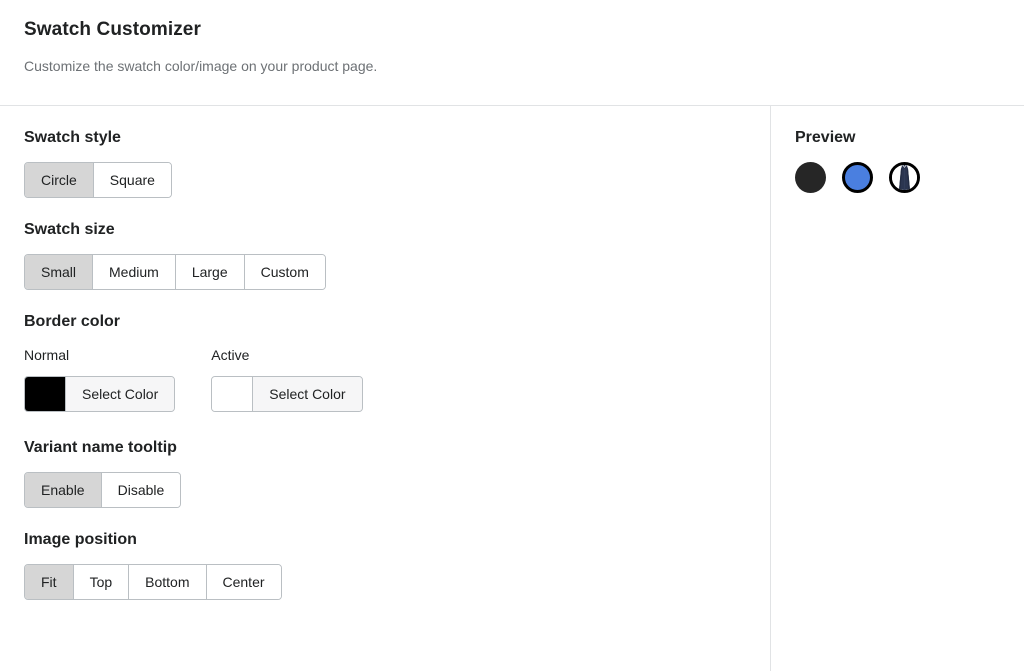 The height and width of the screenshot is (671, 1024). Describe the element at coordinates (307, 394) in the screenshot. I see `border-color-active-select-button: Select Color` at that location.